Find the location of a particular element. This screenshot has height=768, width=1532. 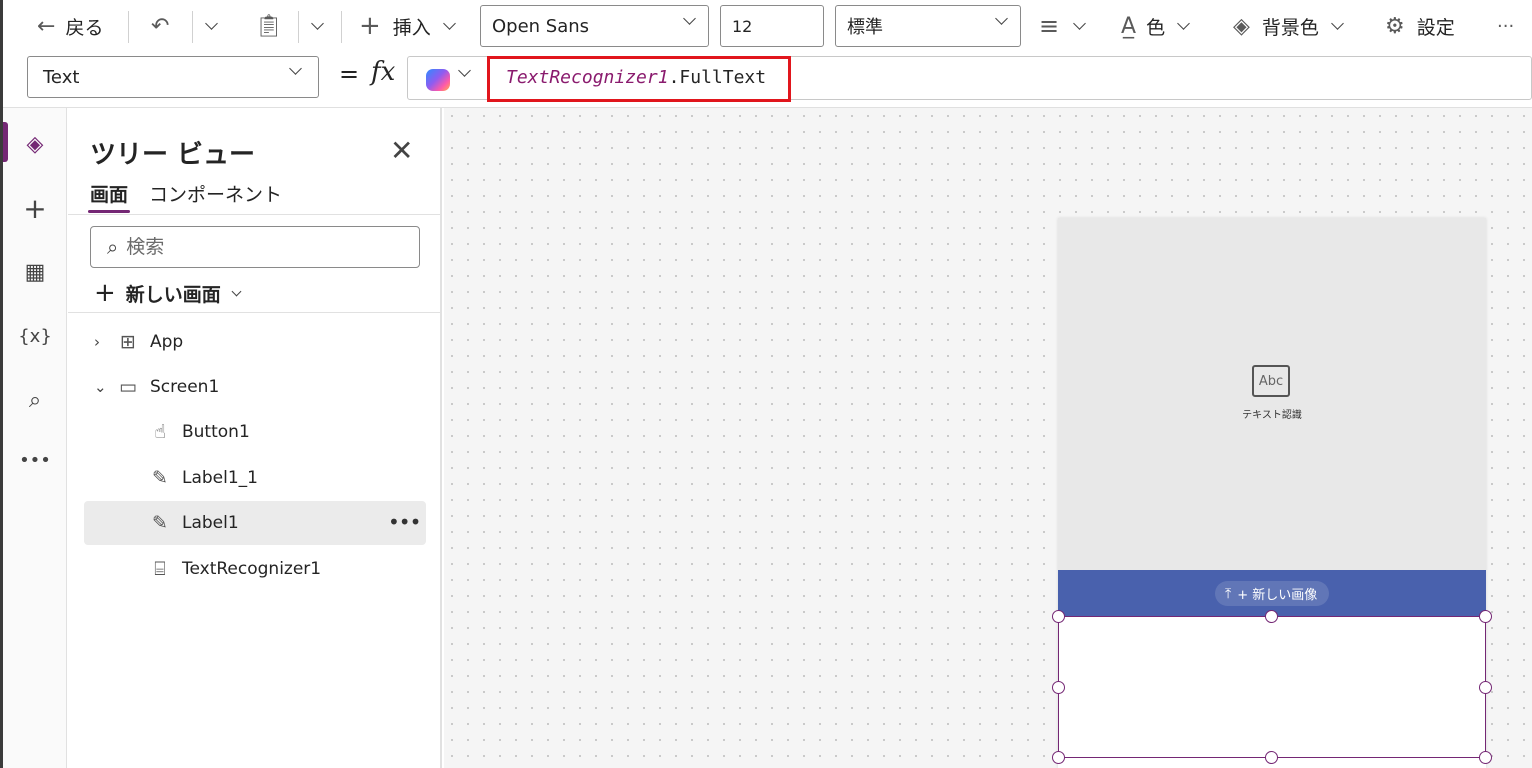

node-label: Screen1 is located at coordinates (185, 387).